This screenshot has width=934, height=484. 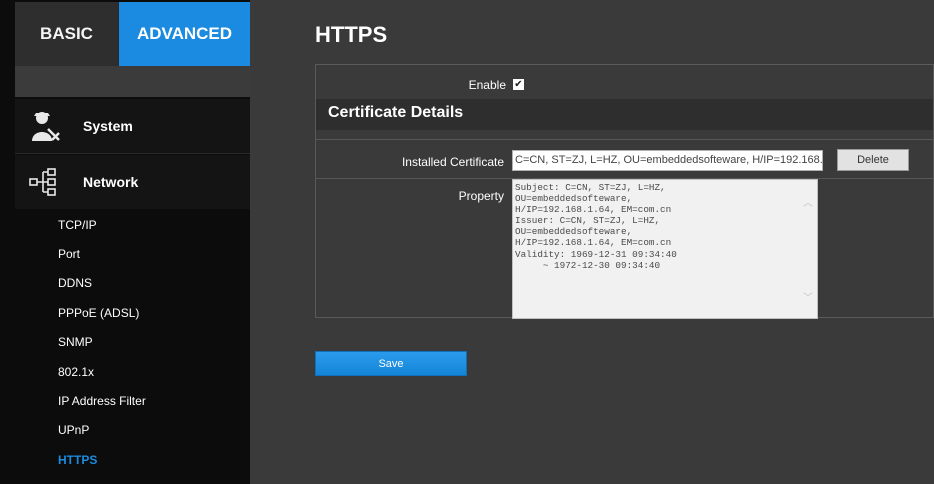 I want to click on page-title: HTTPS, so click(x=351, y=34).